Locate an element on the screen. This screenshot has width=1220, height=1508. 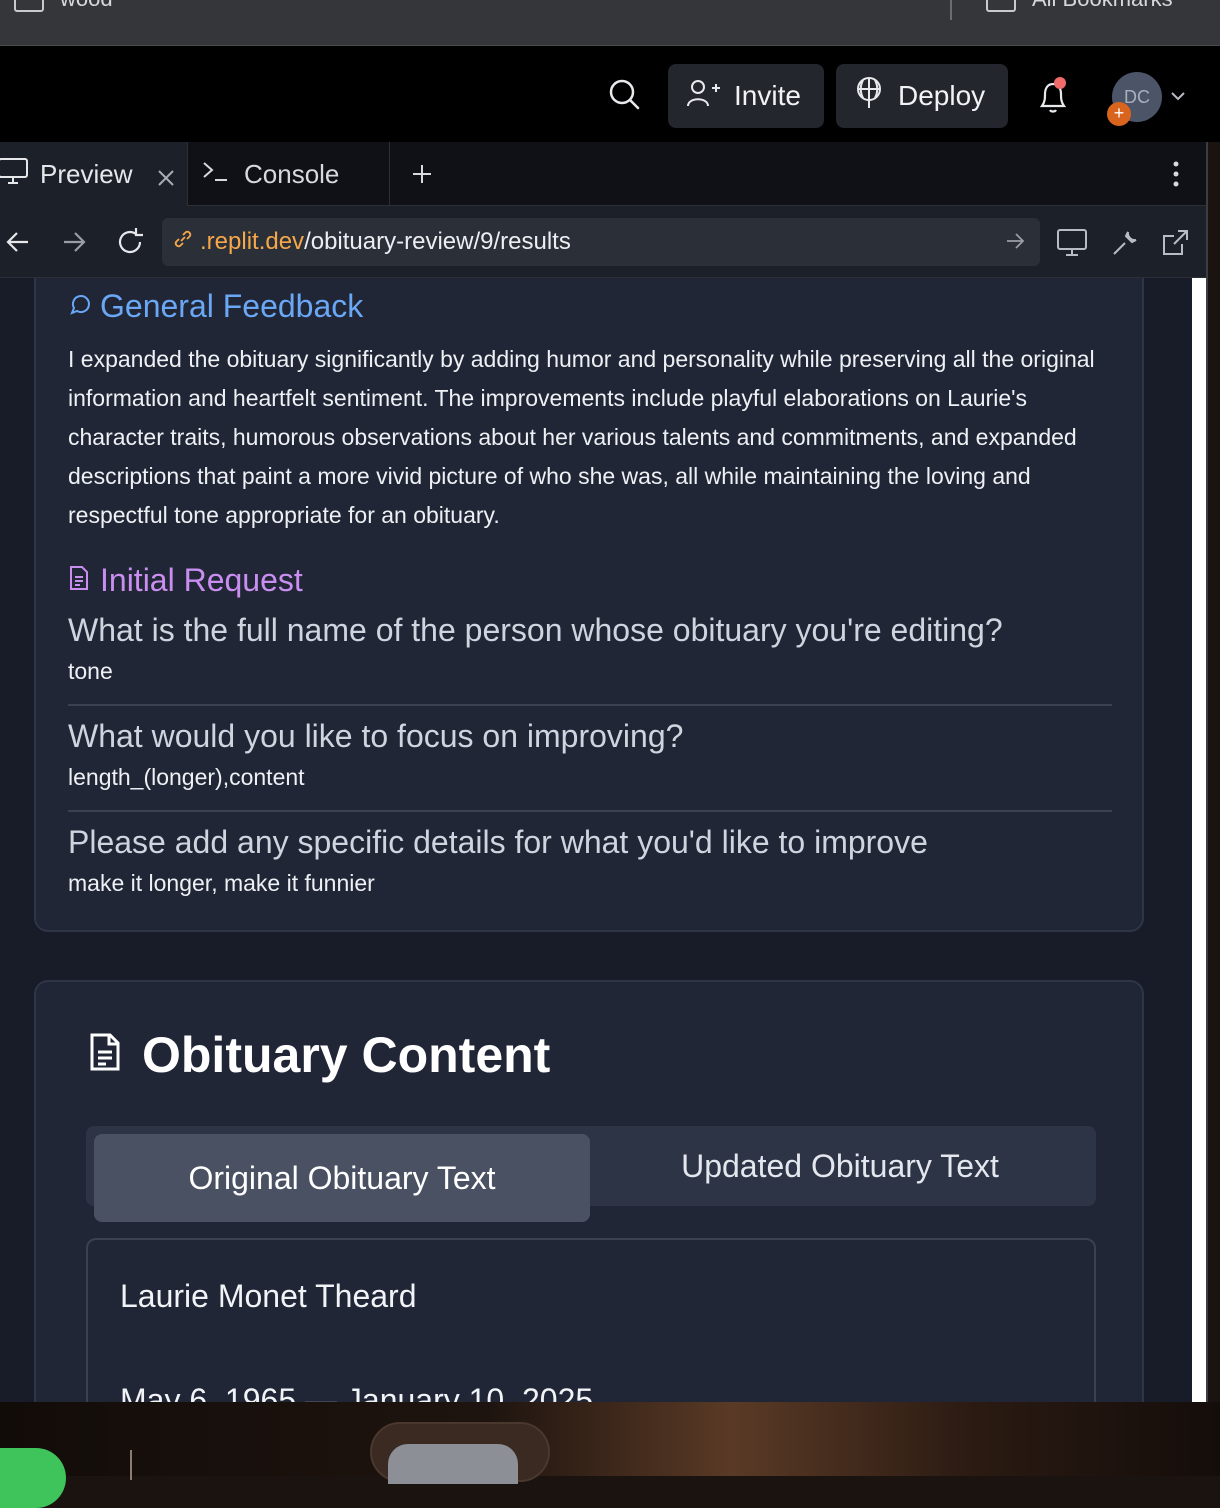
link-icon is located at coordinates (183, 242).